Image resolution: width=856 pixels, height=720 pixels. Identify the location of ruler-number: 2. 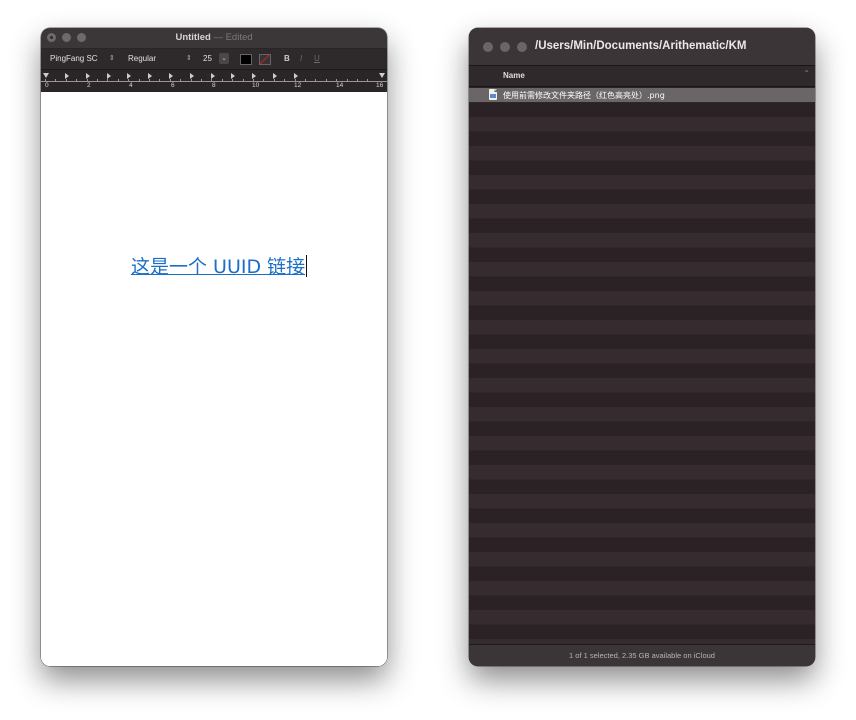
(89, 85).